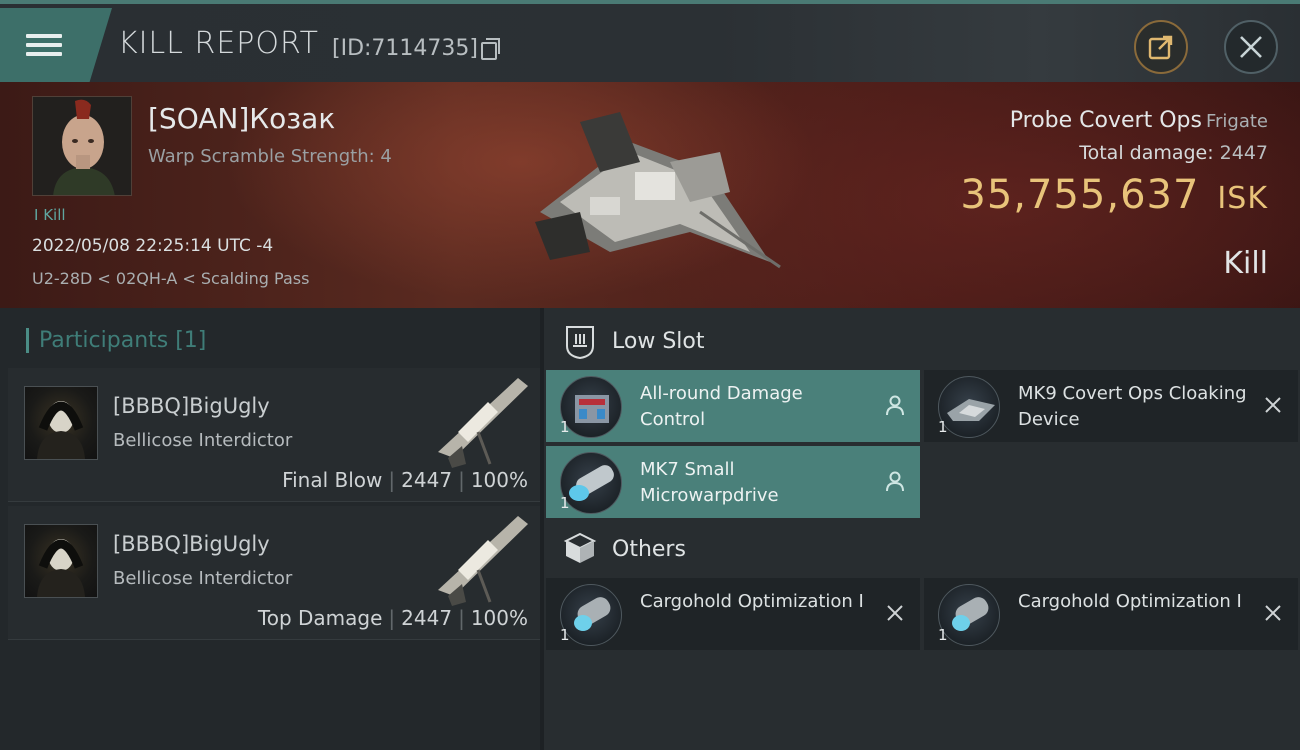 The height and width of the screenshot is (750, 1300). Describe the element at coordinates (241, 118) in the screenshot. I see `victim-name: [SOAN]Козак` at that location.